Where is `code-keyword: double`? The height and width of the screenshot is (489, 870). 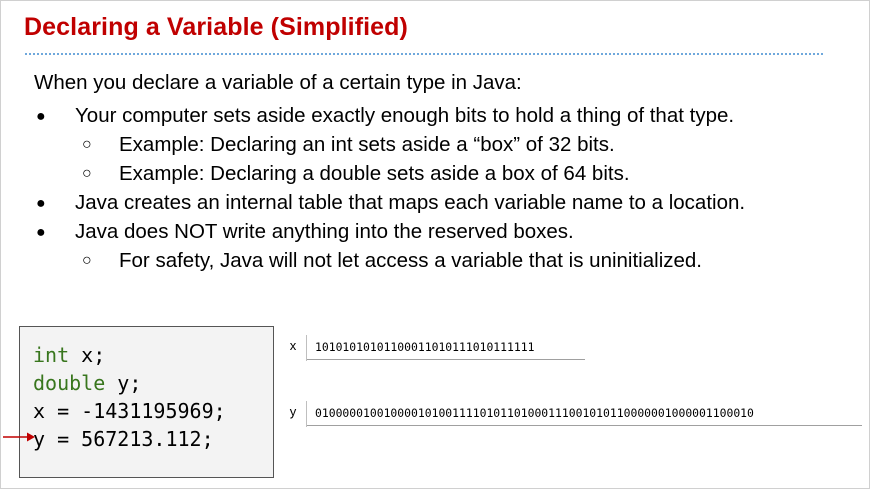 code-keyword: double is located at coordinates (69, 383).